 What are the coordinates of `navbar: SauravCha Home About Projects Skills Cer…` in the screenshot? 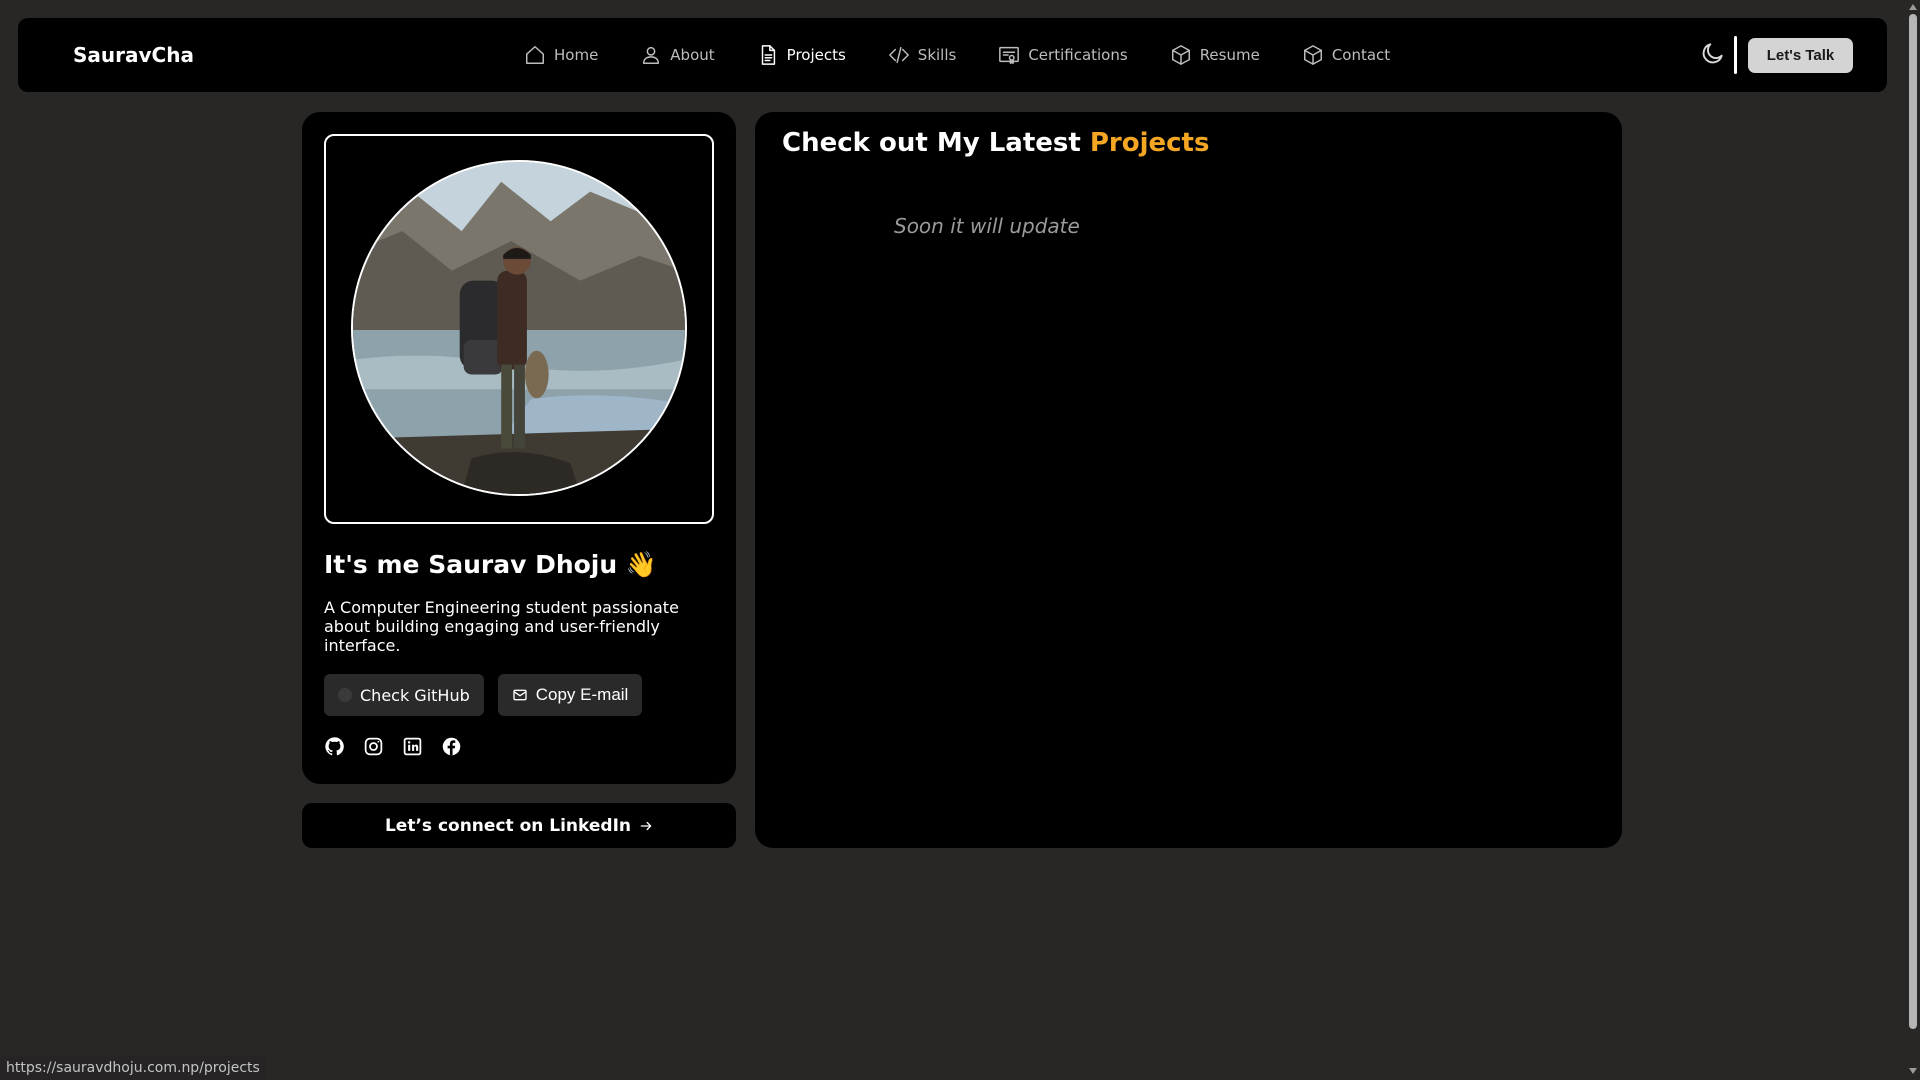 It's located at (952, 55).